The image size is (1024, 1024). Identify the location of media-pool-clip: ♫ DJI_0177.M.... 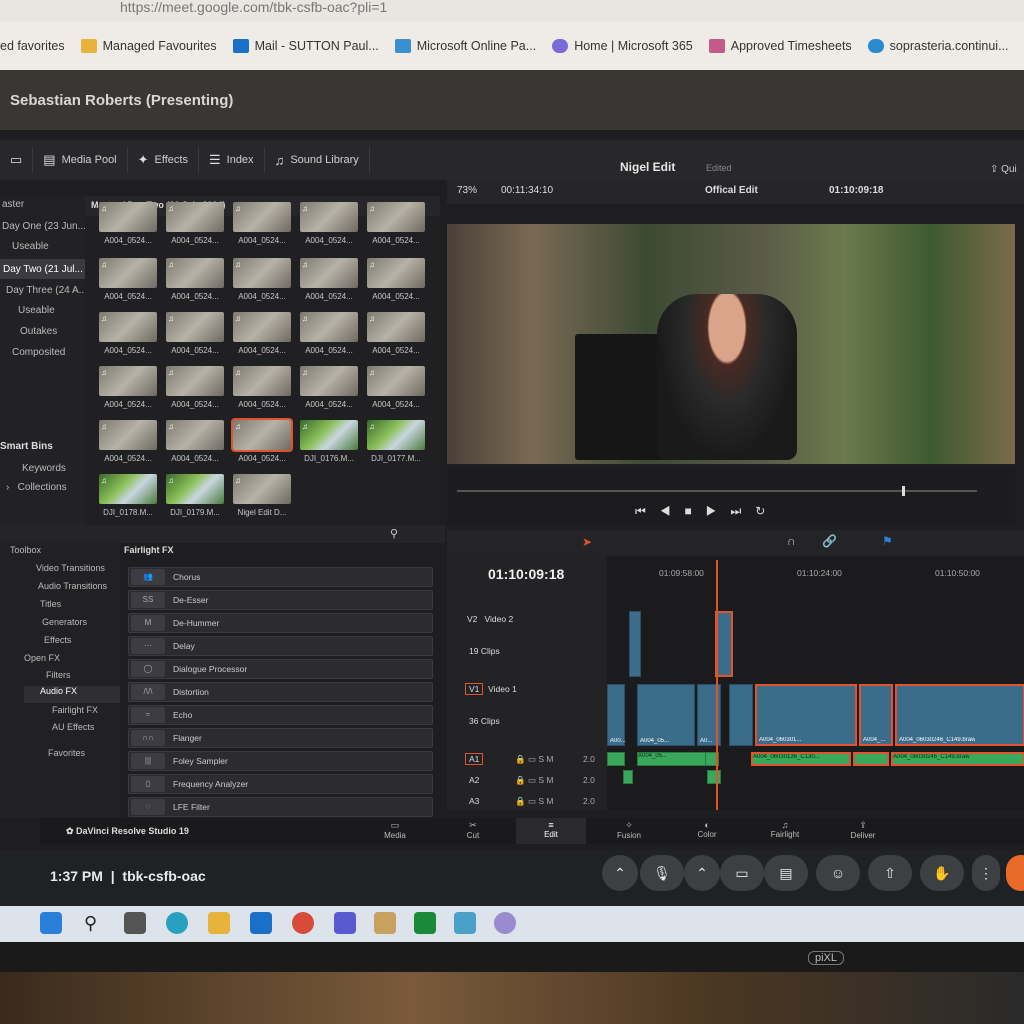
(396, 441).